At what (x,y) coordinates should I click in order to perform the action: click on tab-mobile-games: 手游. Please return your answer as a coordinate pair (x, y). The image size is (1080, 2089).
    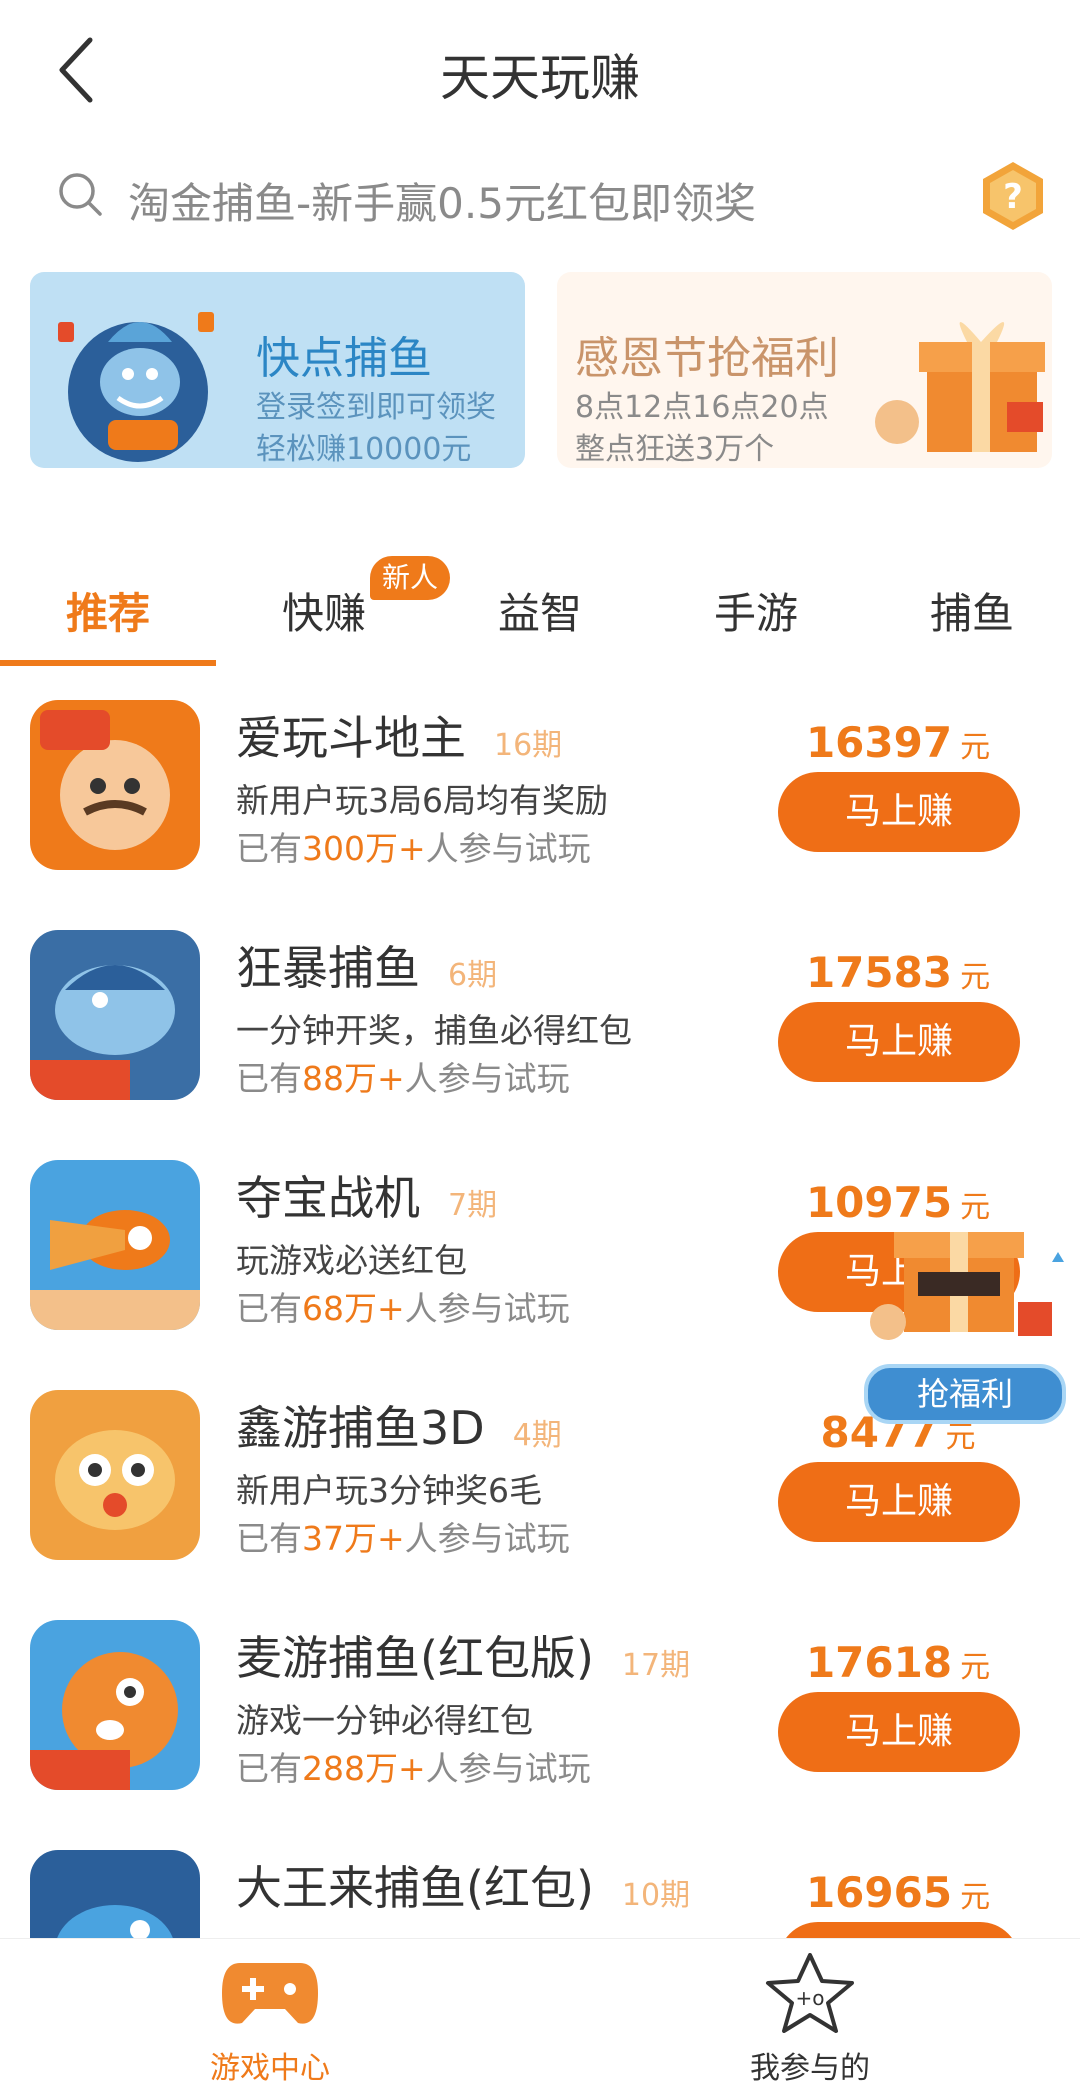
    Looking at the image, I should click on (756, 610).